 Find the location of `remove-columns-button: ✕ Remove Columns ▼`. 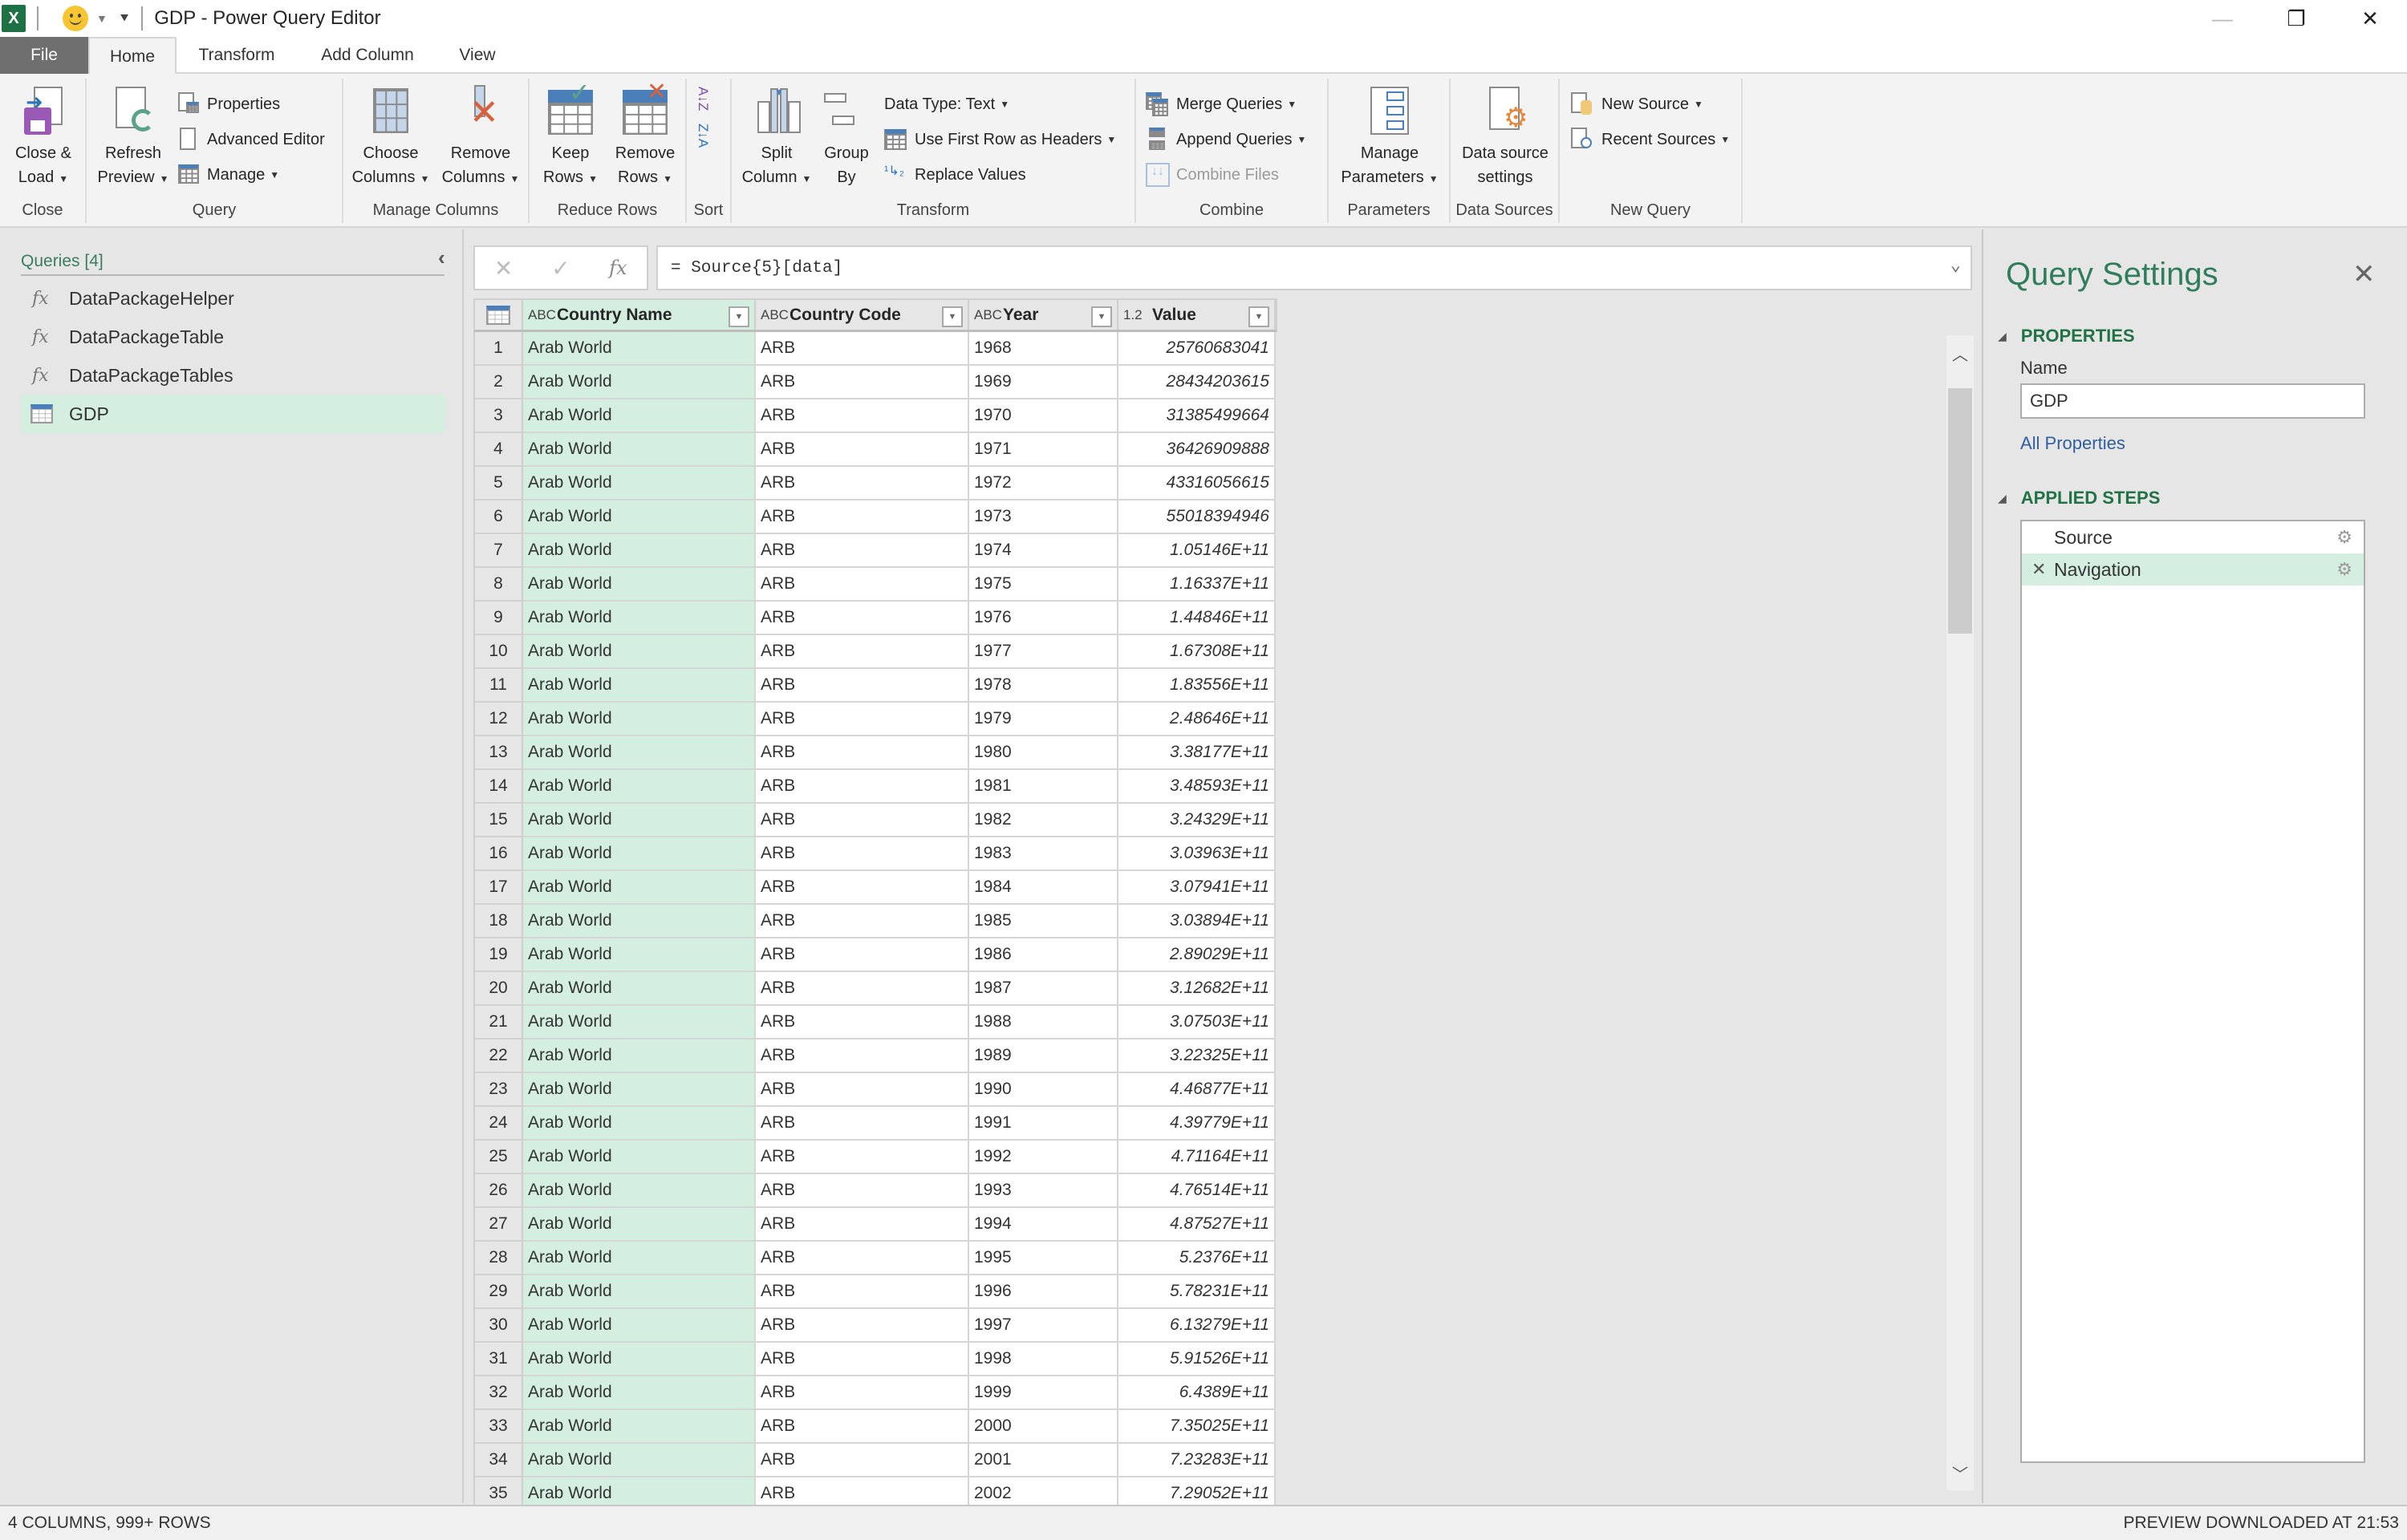

remove-columns-button: ✕ Remove Columns ▼ is located at coordinates (480, 138).